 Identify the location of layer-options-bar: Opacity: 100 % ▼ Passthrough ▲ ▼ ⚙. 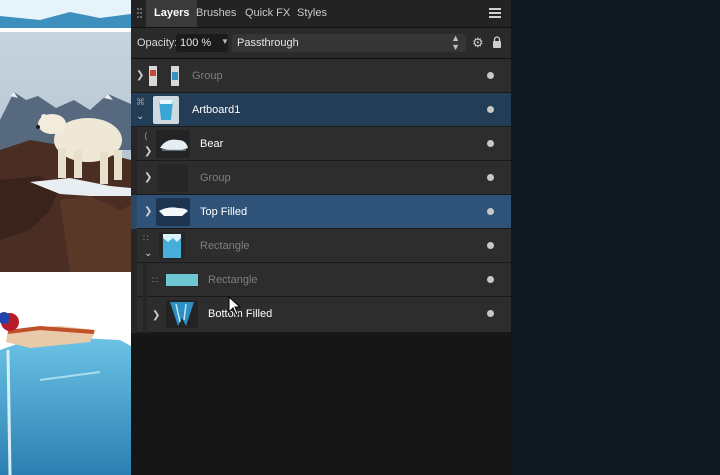
(321, 43).